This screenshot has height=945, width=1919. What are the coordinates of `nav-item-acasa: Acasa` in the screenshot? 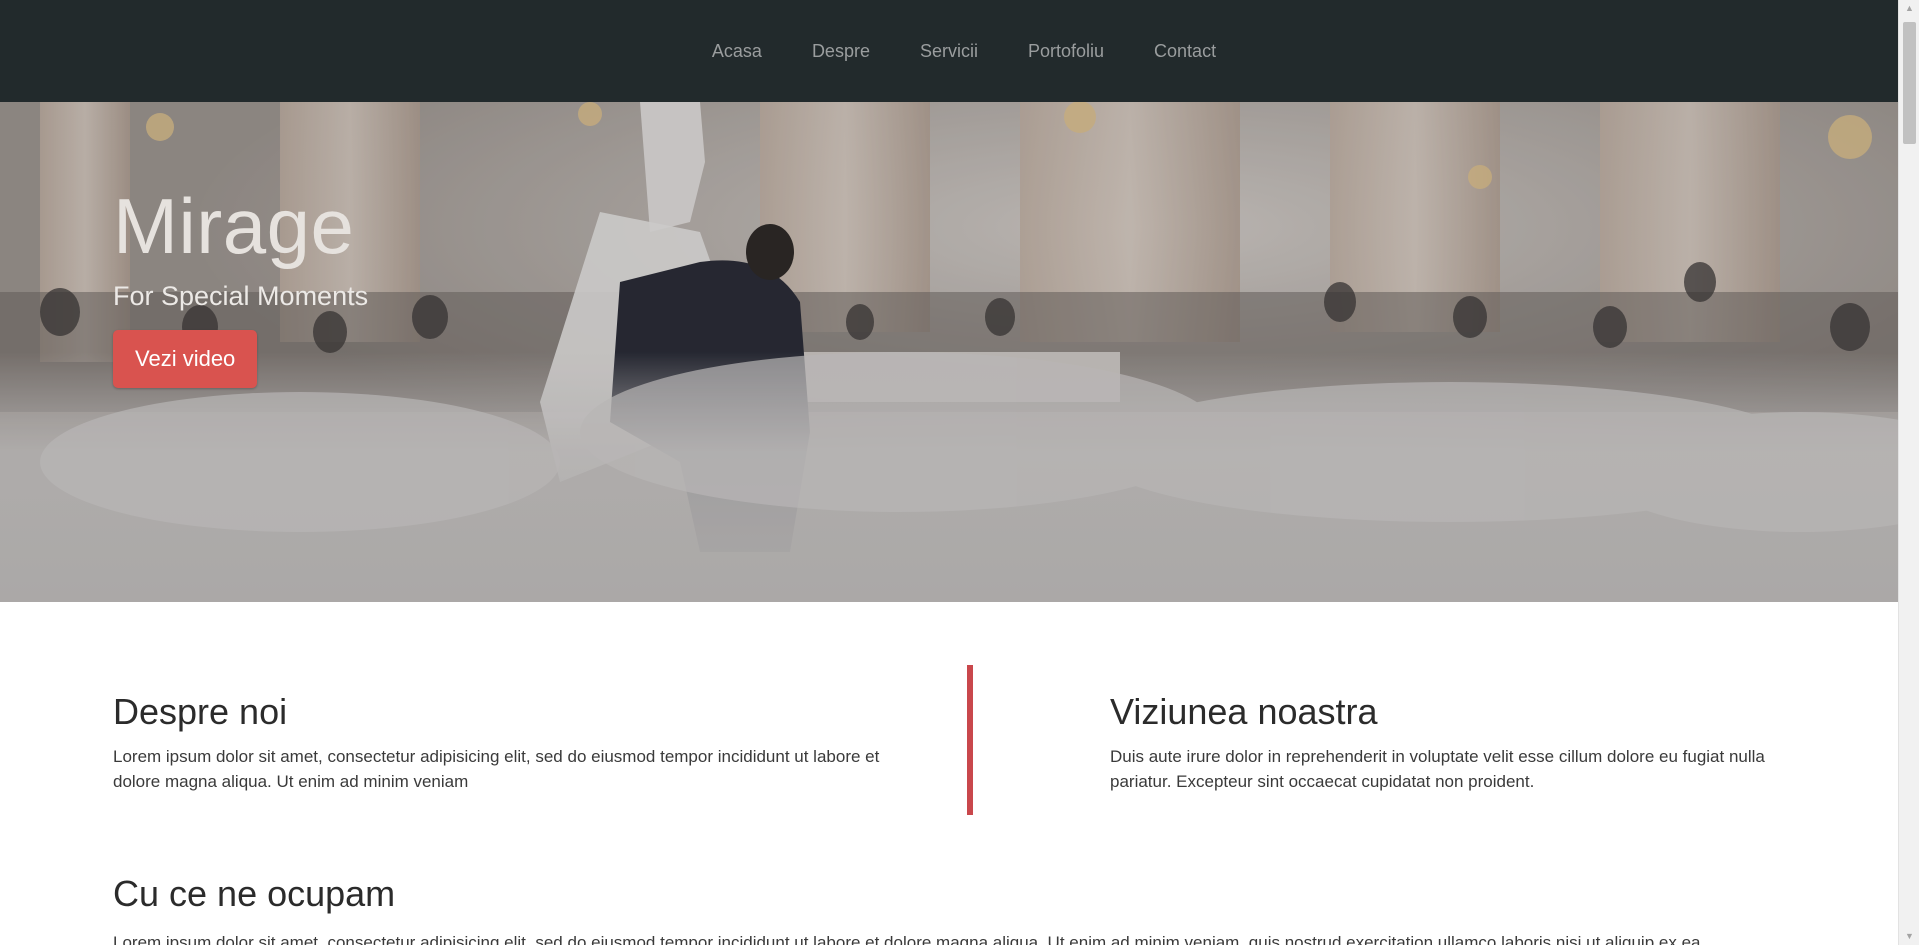 It's located at (737, 51).